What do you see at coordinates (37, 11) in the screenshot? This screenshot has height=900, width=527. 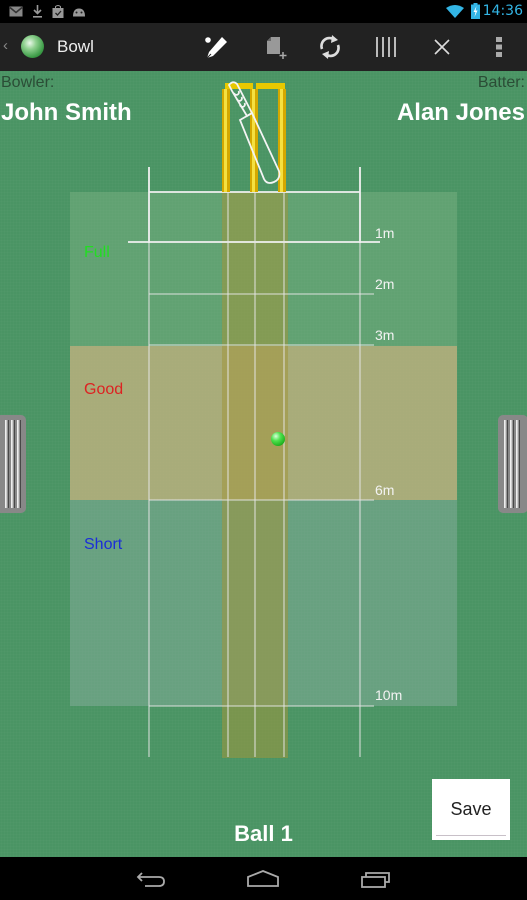 I see `download-icon` at bounding box center [37, 11].